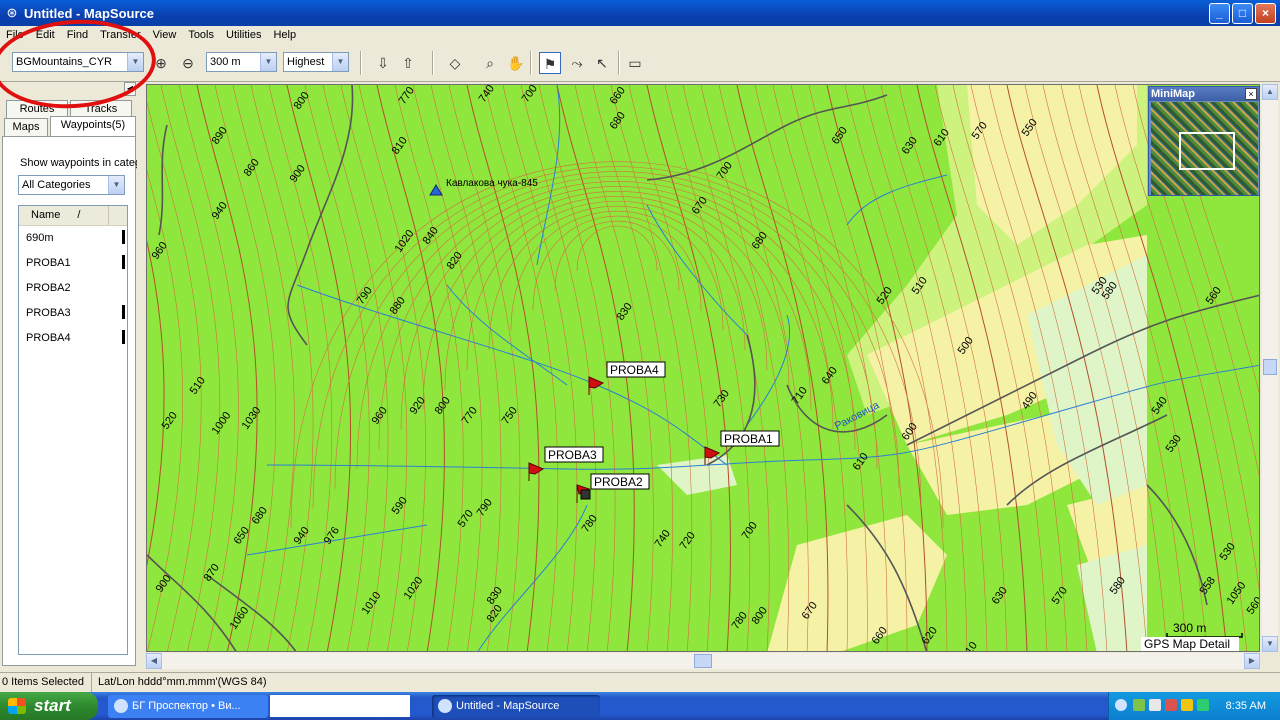 Image resolution: width=1280 pixels, height=720 pixels. What do you see at coordinates (516, 63) in the screenshot?
I see `hand-tool-icon: ✋` at bounding box center [516, 63].